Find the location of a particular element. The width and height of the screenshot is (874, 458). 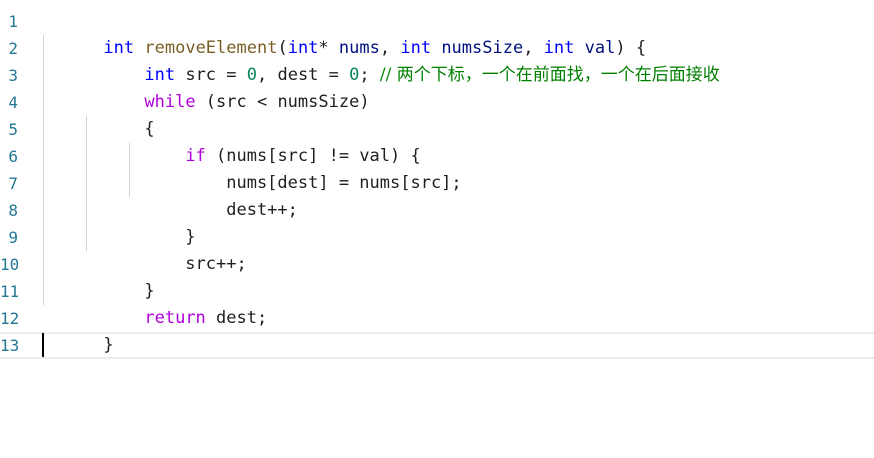

line-number: 5 is located at coordinates (13, 129).